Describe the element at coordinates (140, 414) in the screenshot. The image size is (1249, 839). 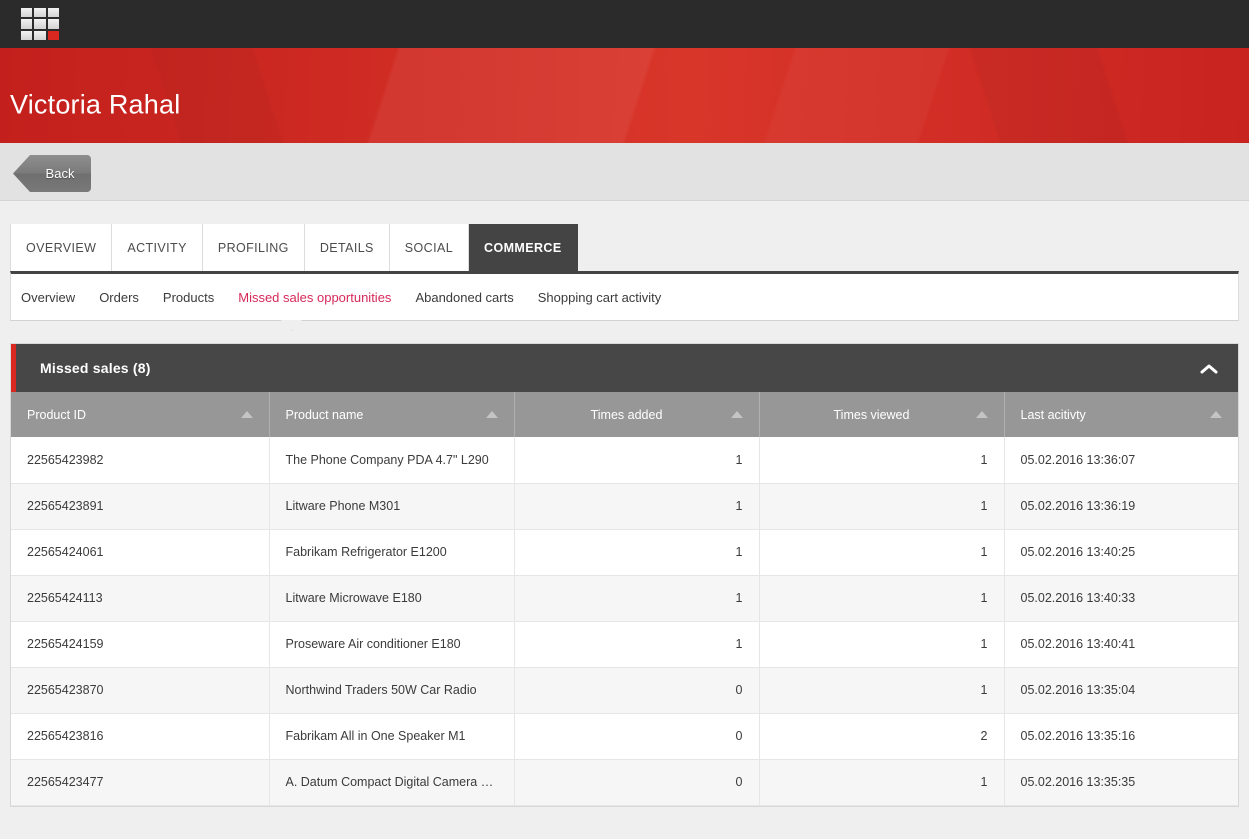
I see `column-header-product-id: Product ID` at that location.